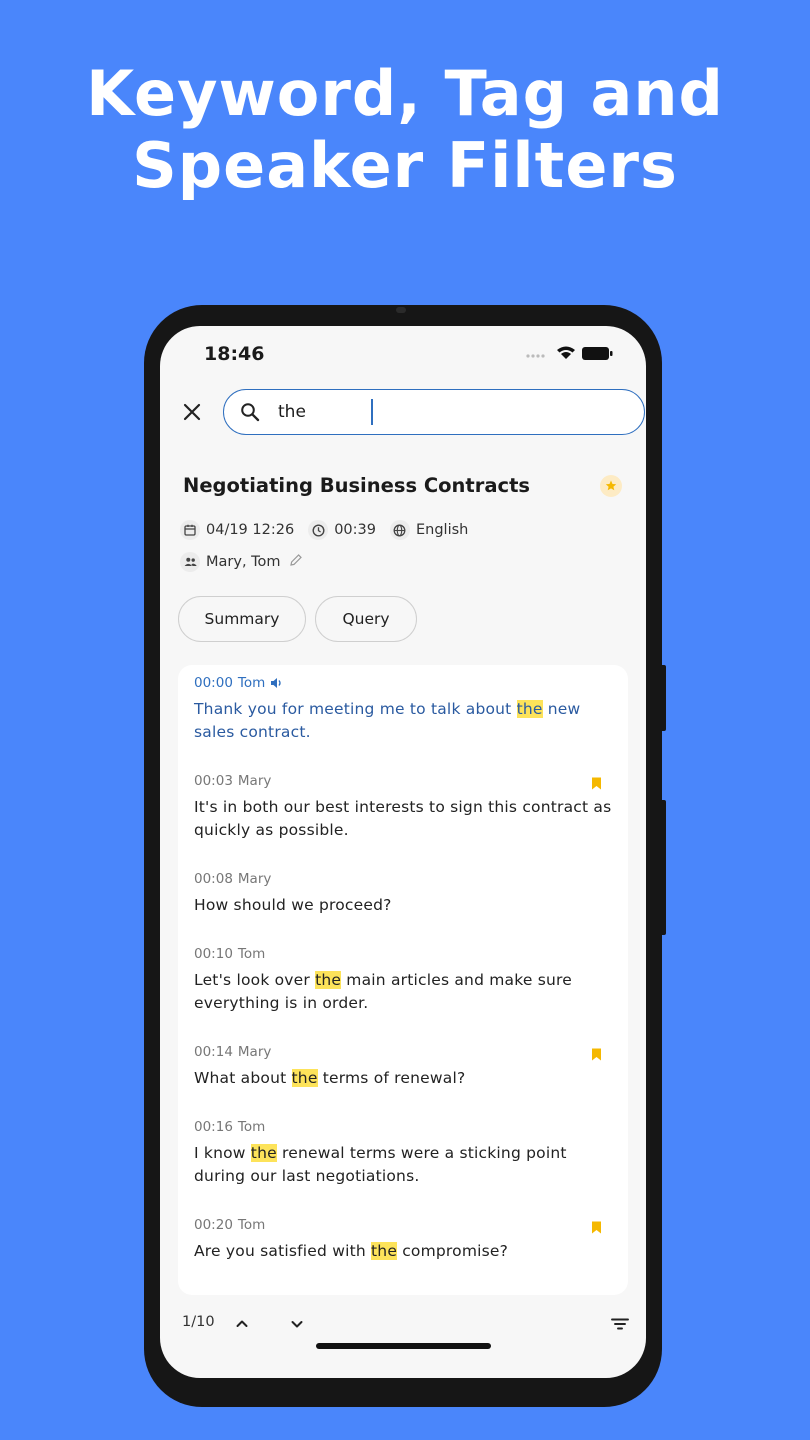  I want to click on segment-text: How should we proceed?, so click(404, 905).